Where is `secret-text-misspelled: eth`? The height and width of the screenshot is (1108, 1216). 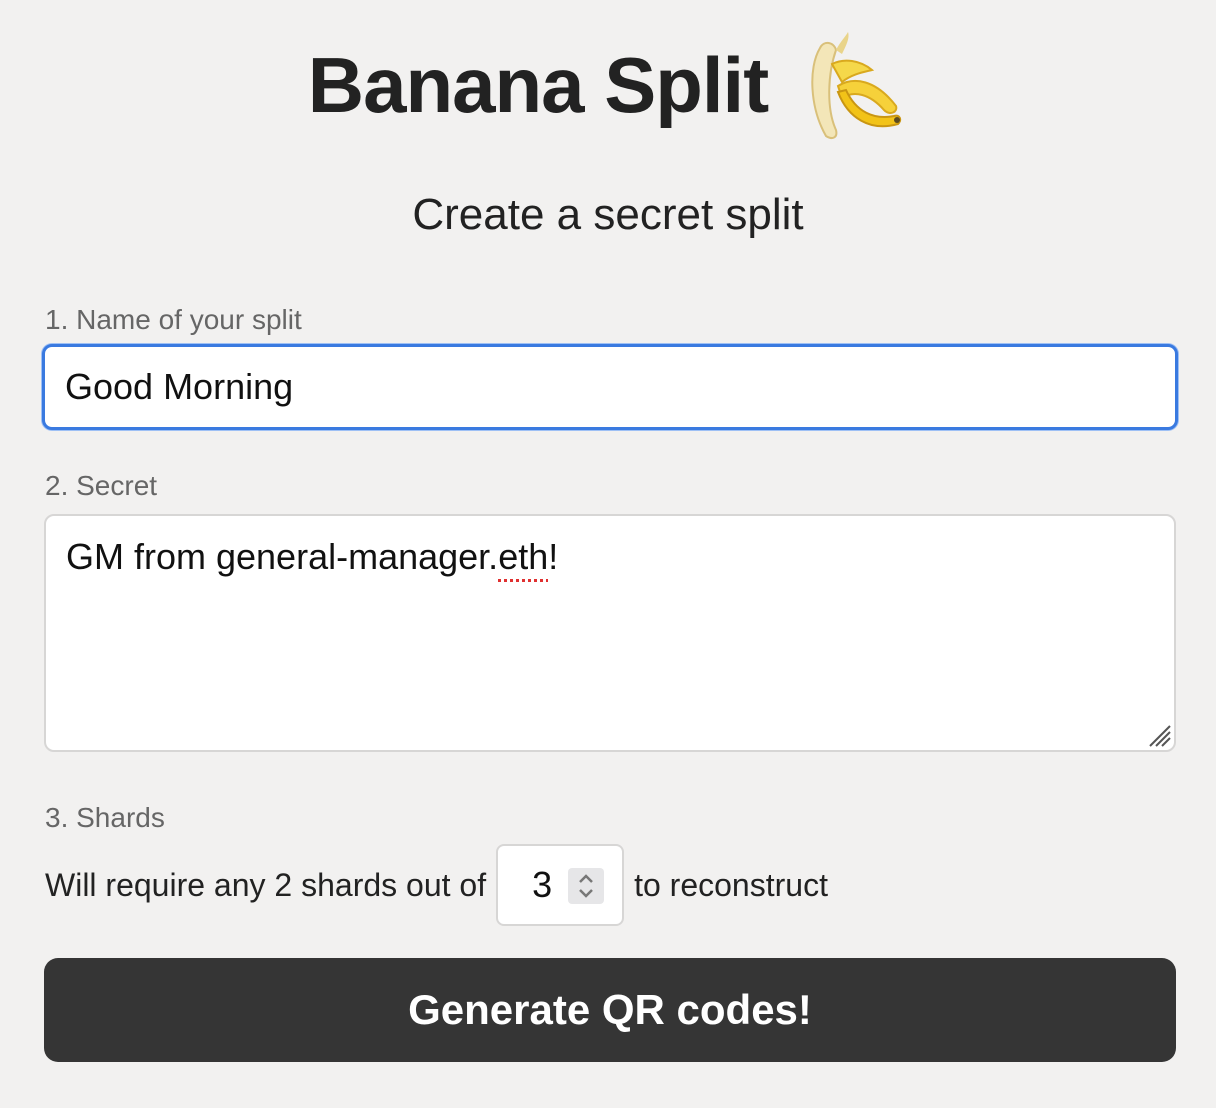 secret-text-misspelled: eth is located at coordinates (523, 556).